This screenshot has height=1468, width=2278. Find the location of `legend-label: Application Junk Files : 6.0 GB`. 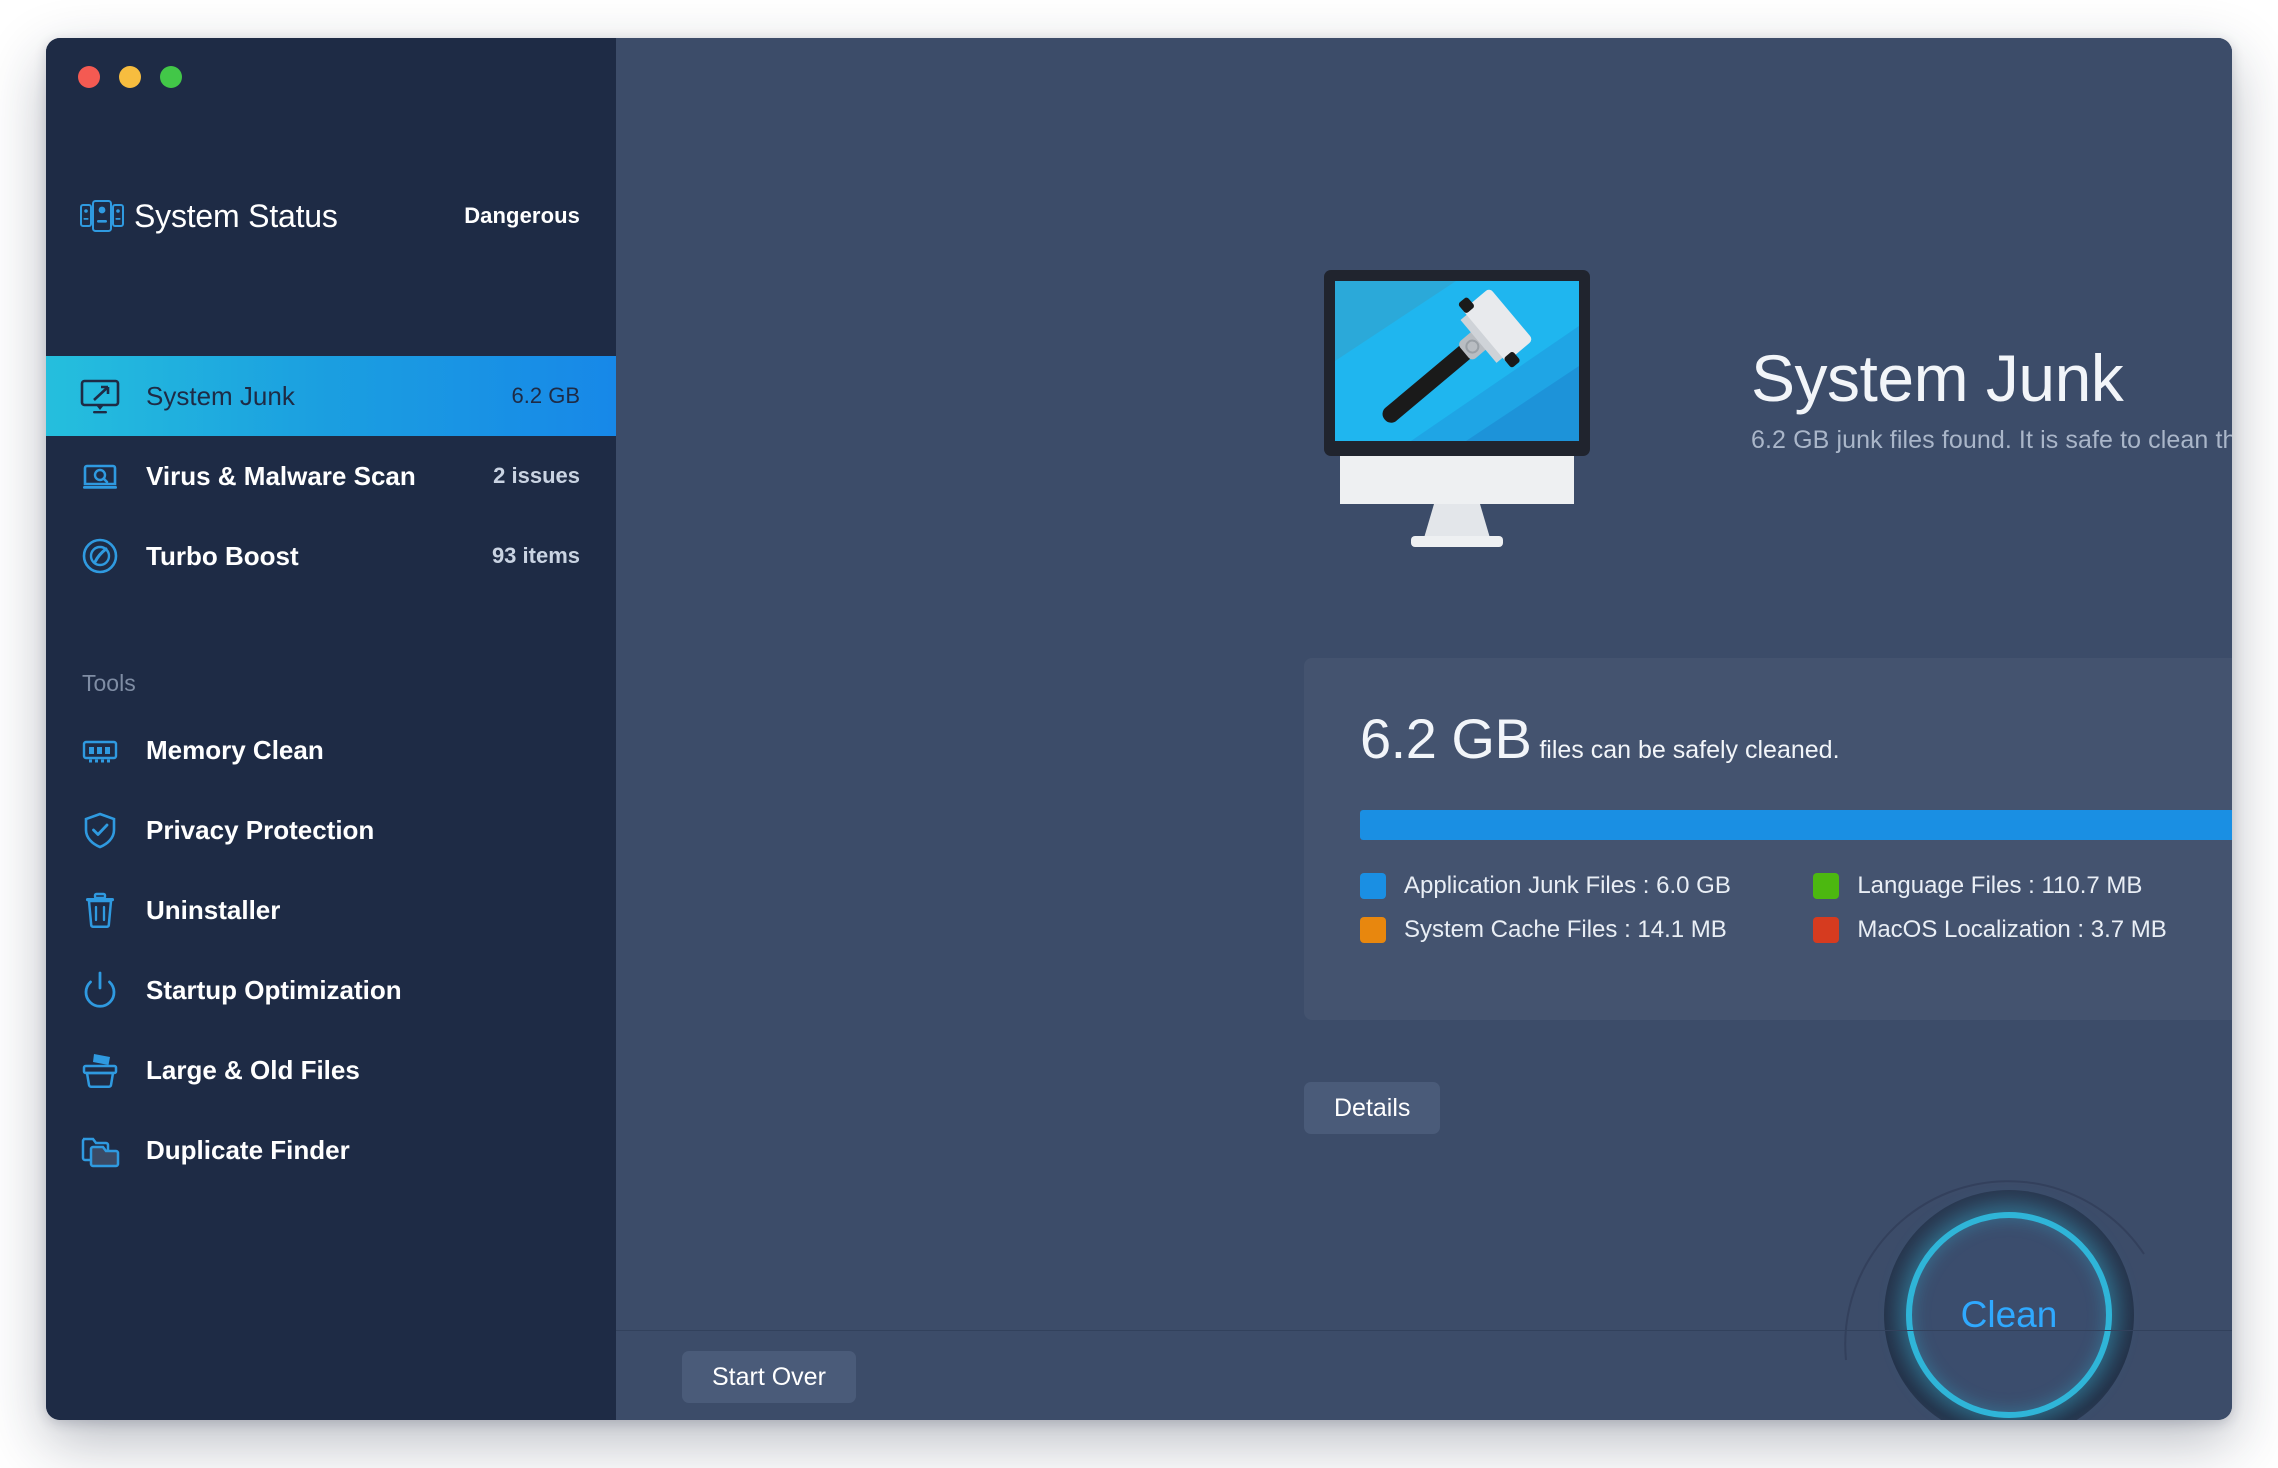

legend-label: Application Junk Files : 6.0 GB is located at coordinates (1567, 885).